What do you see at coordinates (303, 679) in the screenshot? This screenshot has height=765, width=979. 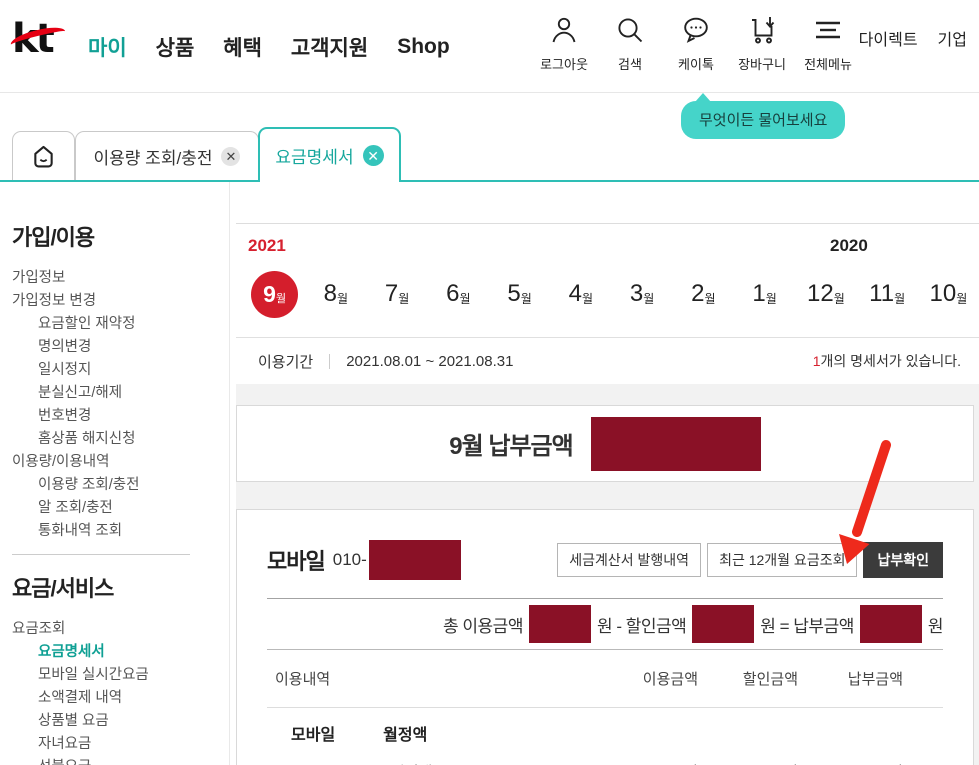 I see `column-header: 이용내역` at bounding box center [303, 679].